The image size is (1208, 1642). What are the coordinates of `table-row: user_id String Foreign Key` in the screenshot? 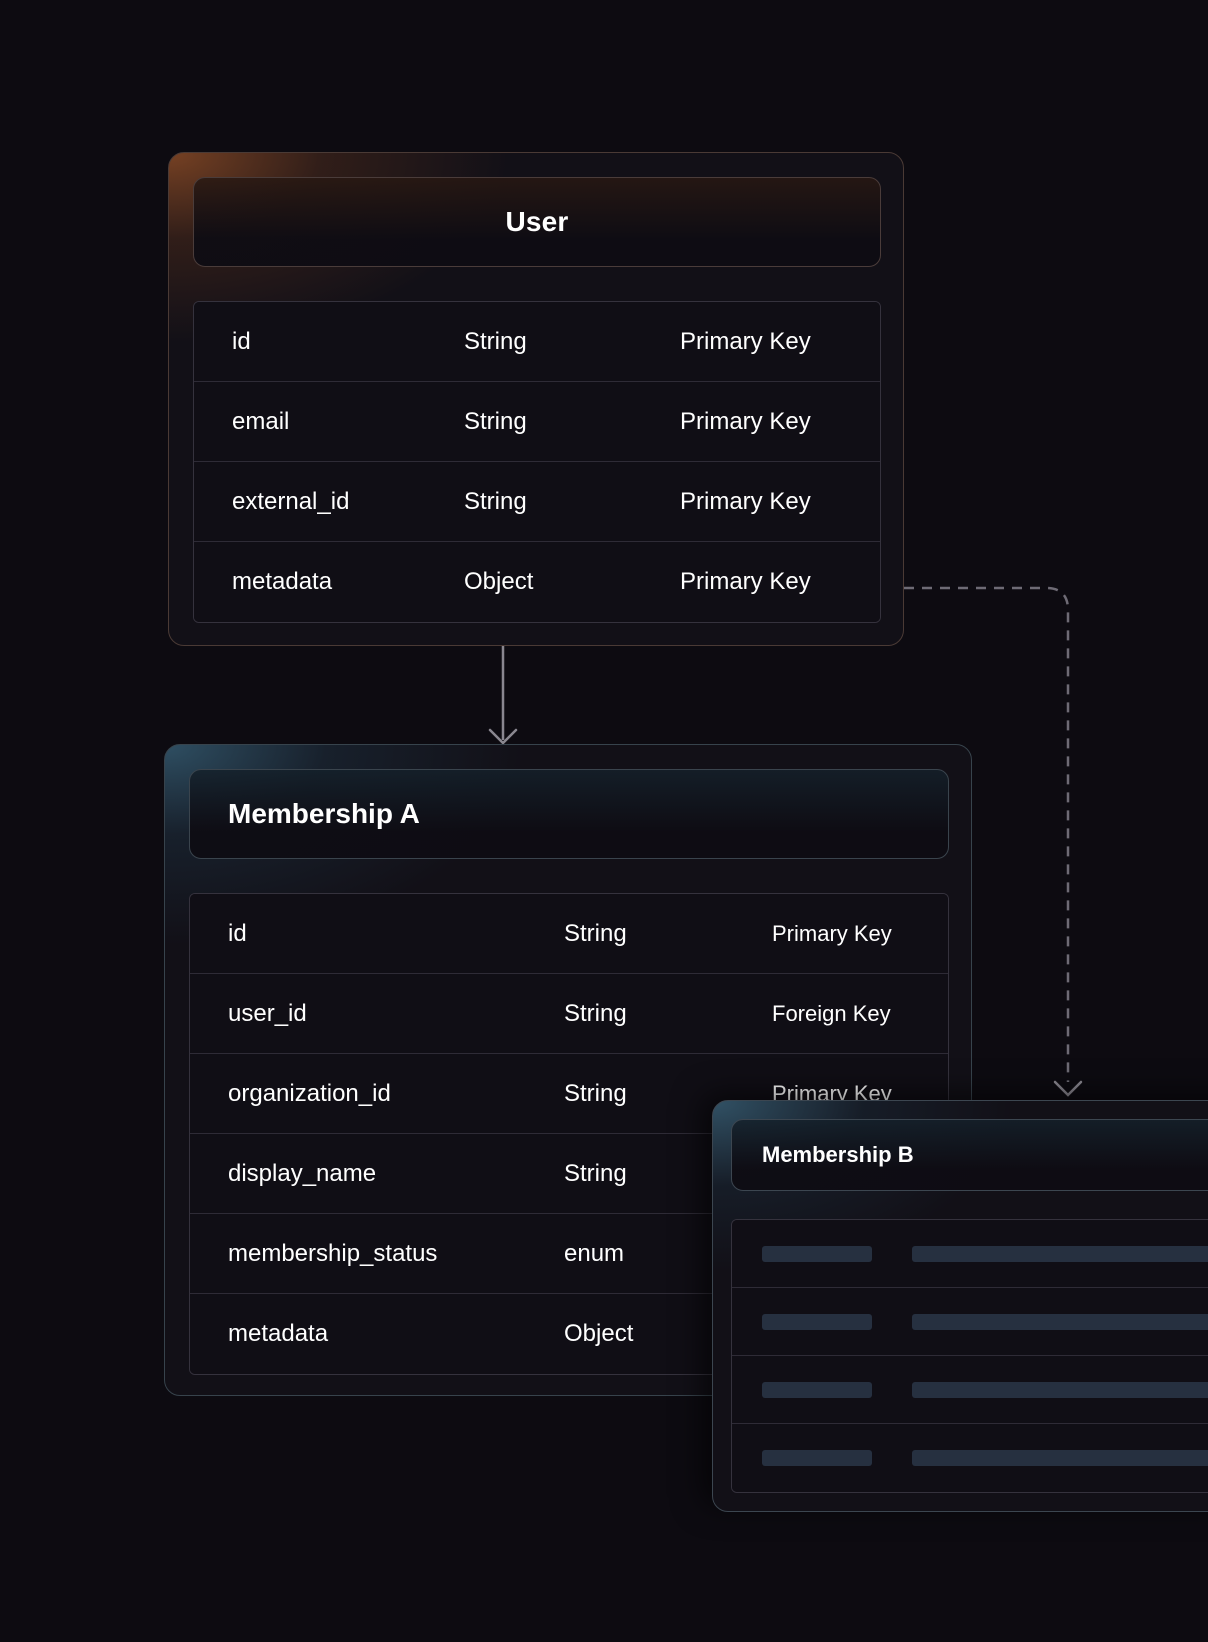 It's located at (569, 1014).